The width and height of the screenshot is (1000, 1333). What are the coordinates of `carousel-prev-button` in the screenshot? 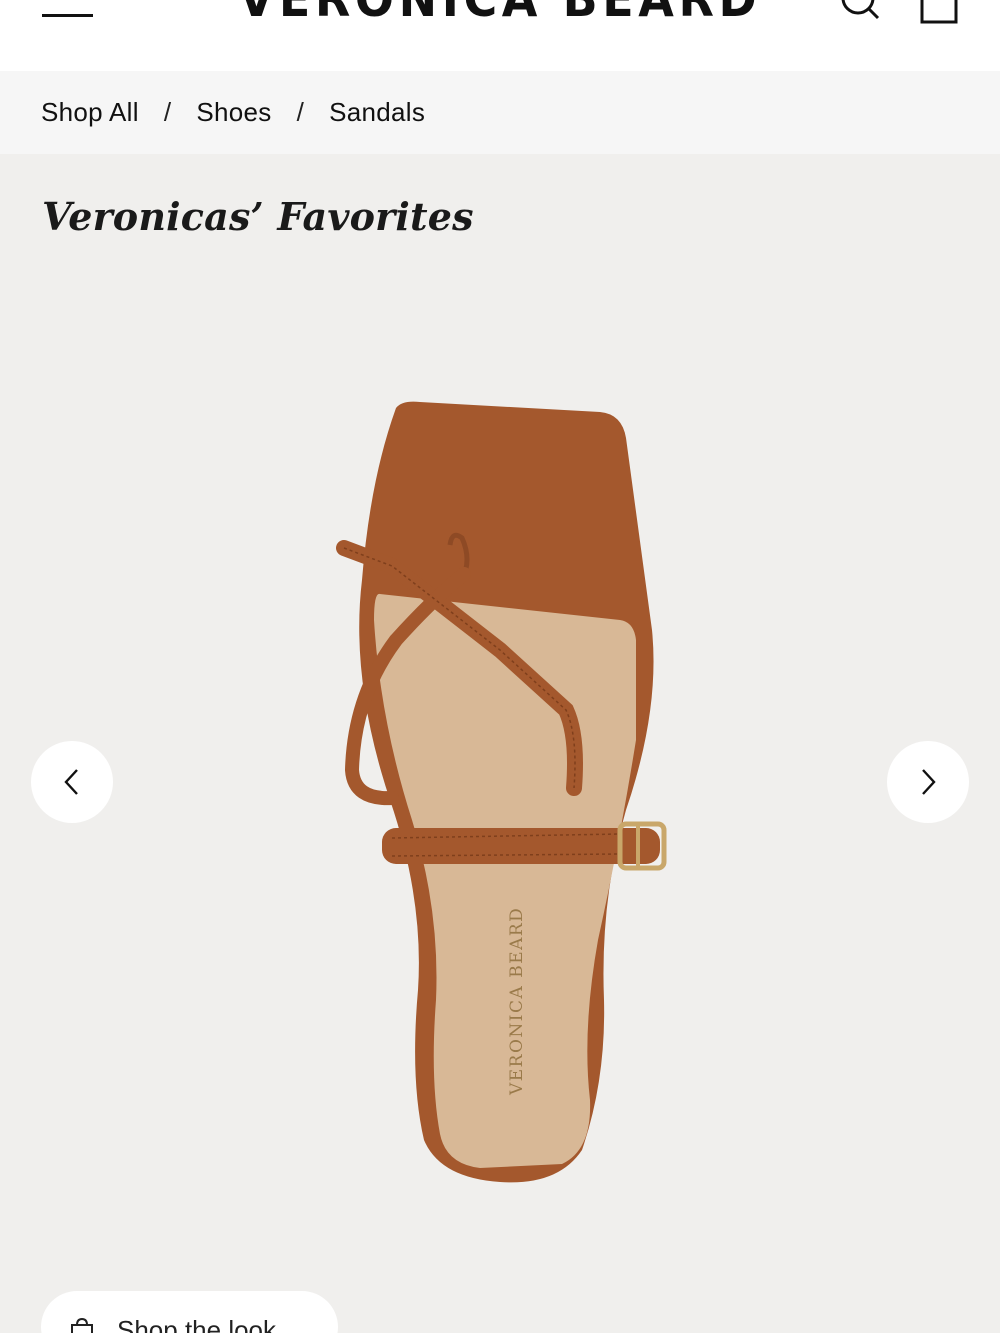 It's located at (72, 782).